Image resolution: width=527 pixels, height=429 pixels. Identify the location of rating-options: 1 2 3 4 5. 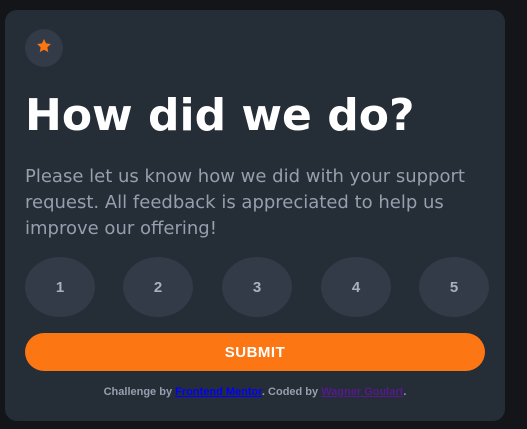
(257, 287).